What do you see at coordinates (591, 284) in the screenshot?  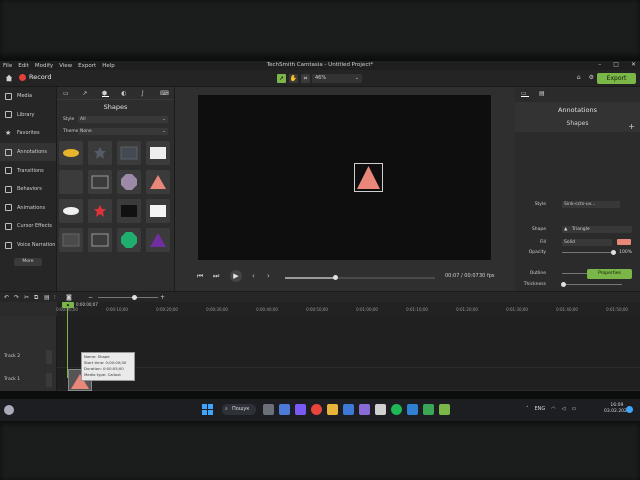 I see `thickness-slider` at bounding box center [591, 284].